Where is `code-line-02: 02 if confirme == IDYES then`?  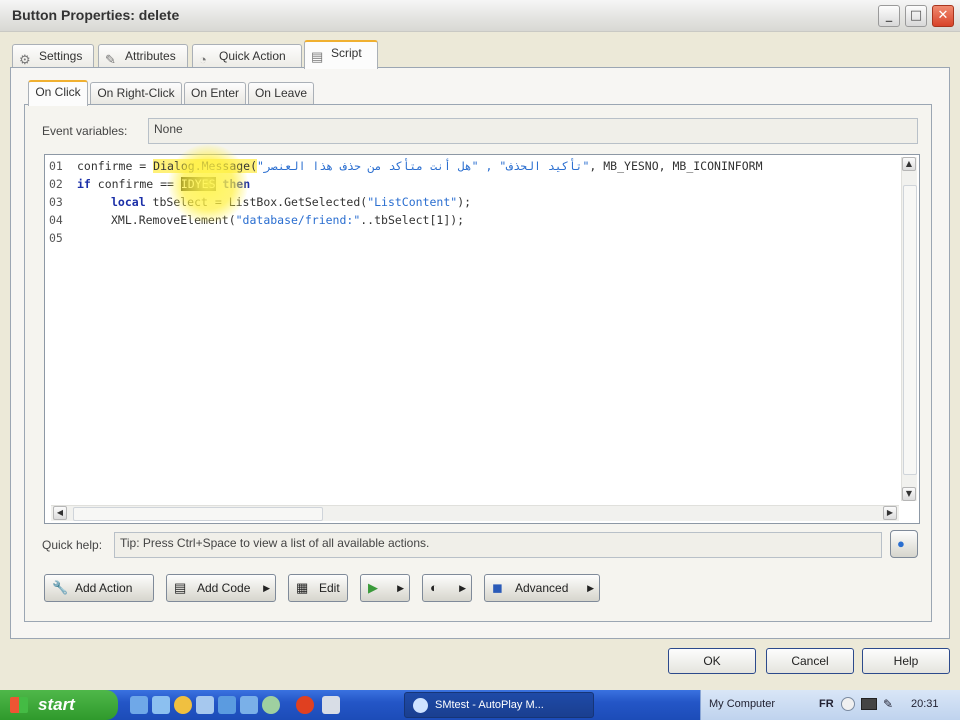 code-line-02: 02 if confirme == IDYES then is located at coordinates (149, 184).